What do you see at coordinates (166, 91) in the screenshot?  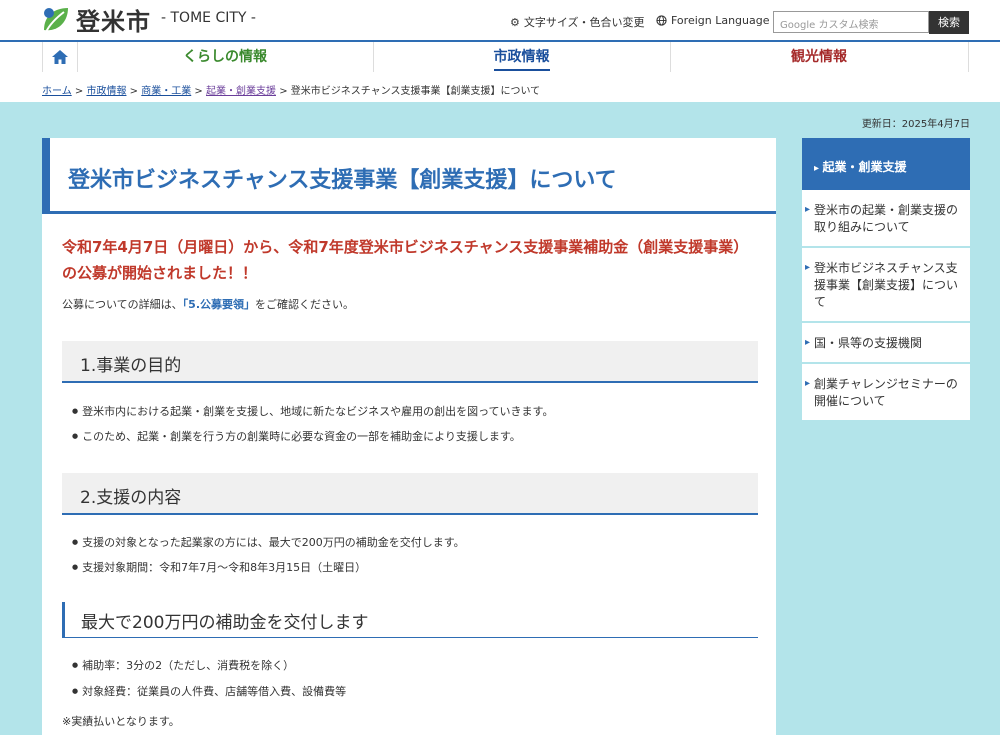 I see `breadcrumb-shogyo: 商業・工業` at bounding box center [166, 91].